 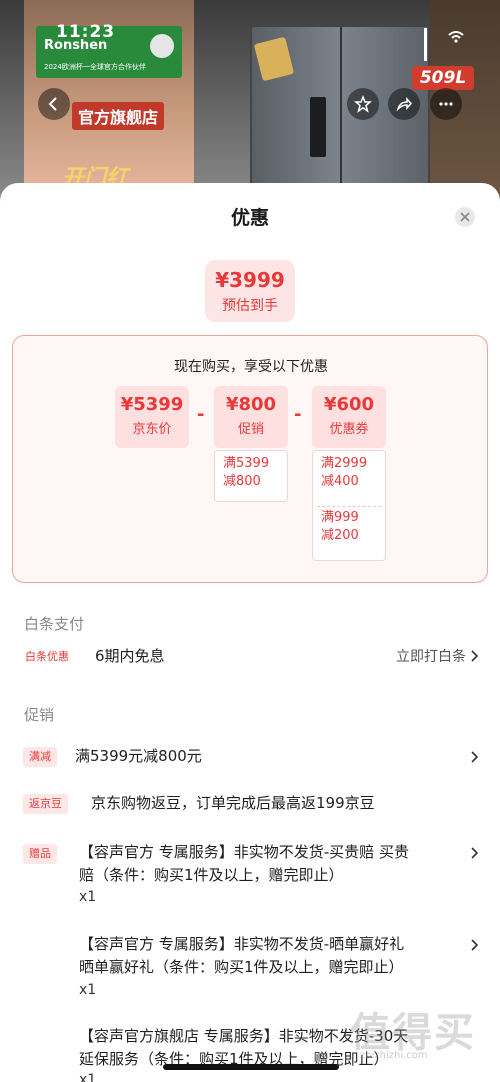 I want to click on condition-line: 满5399, so click(x=246, y=463).